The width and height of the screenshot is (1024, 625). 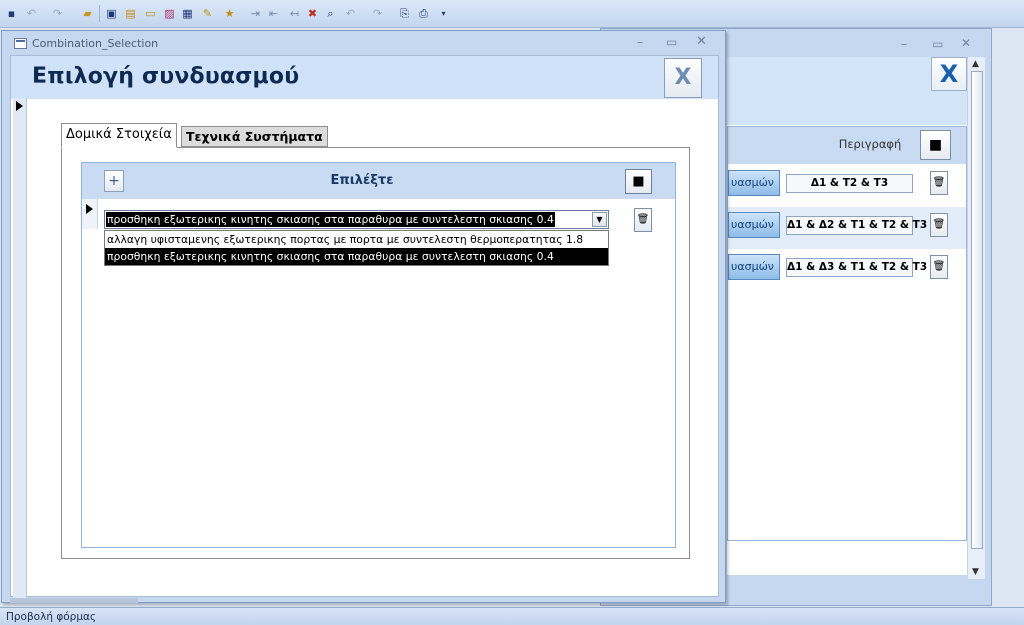 I want to click on record-selector, so click(x=20, y=348).